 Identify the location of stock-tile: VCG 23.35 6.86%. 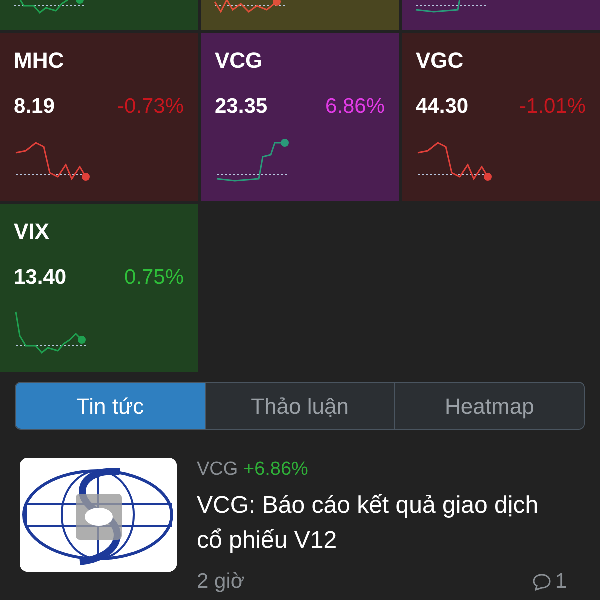
(300, 117).